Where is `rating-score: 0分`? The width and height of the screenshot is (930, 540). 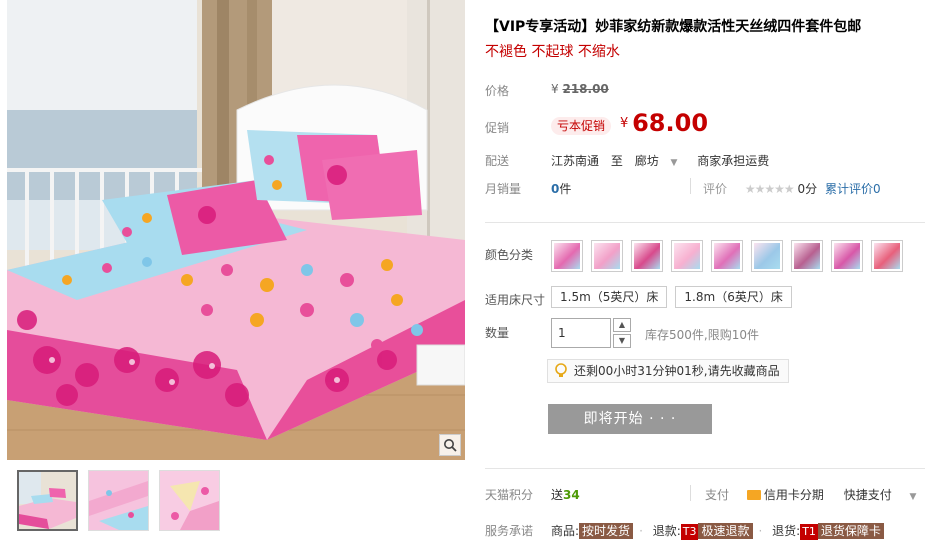
rating-score: 0分 is located at coordinates (807, 189).